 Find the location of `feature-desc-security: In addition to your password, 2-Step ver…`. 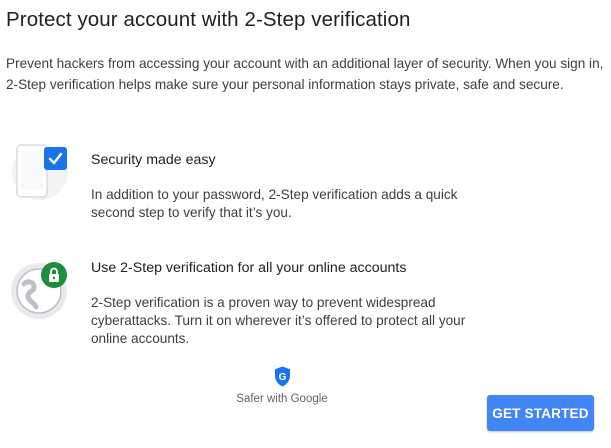

feature-desc-security: In addition to your password, 2-Step ver… is located at coordinates (274, 203).